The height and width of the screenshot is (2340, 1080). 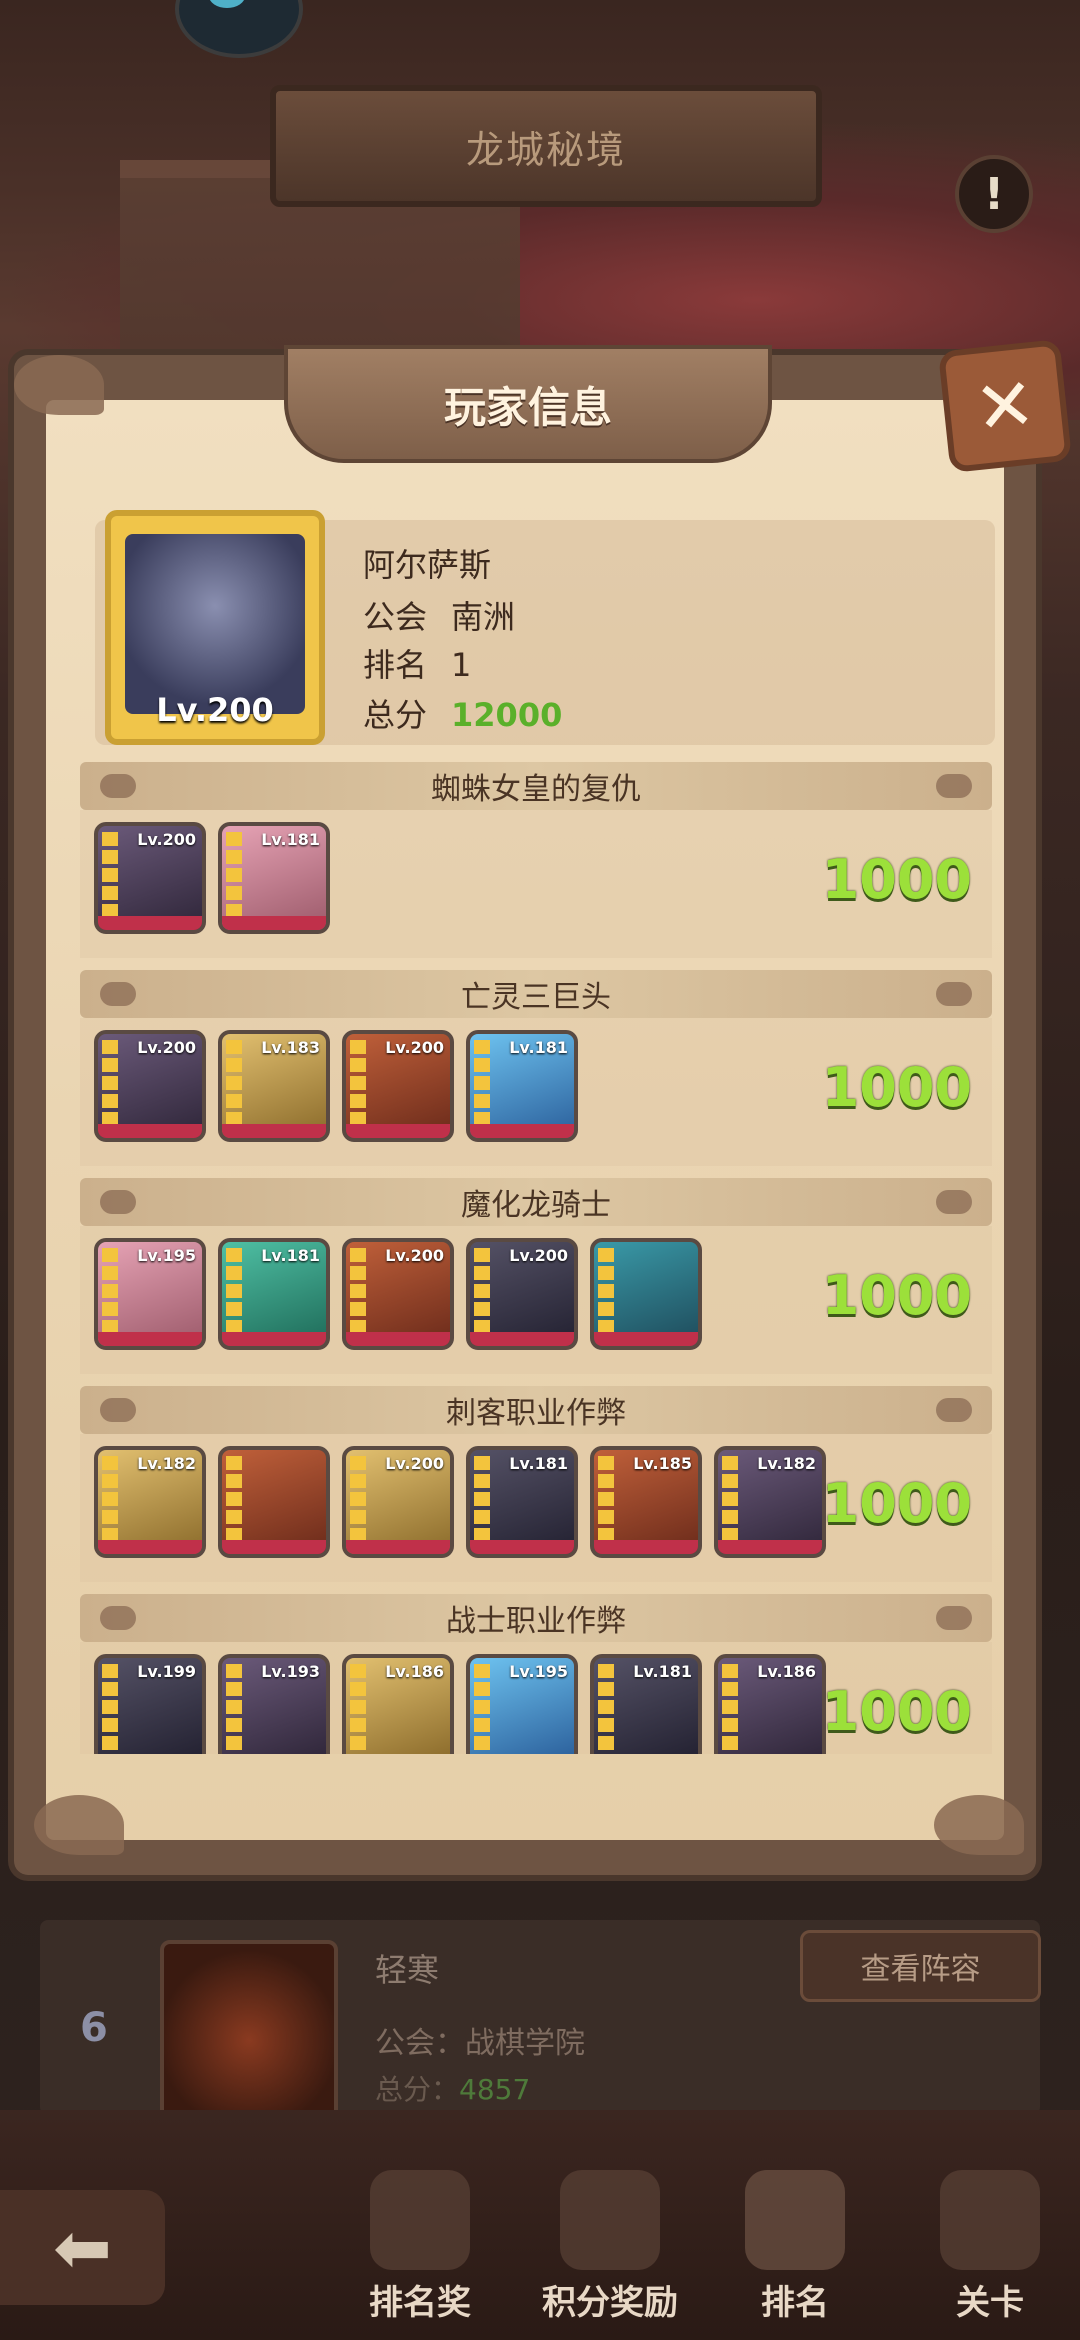 What do you see at coordinates (395, 617) in the screenshot?
I see `guild-label: 公会` at bounding box center [395, 617].